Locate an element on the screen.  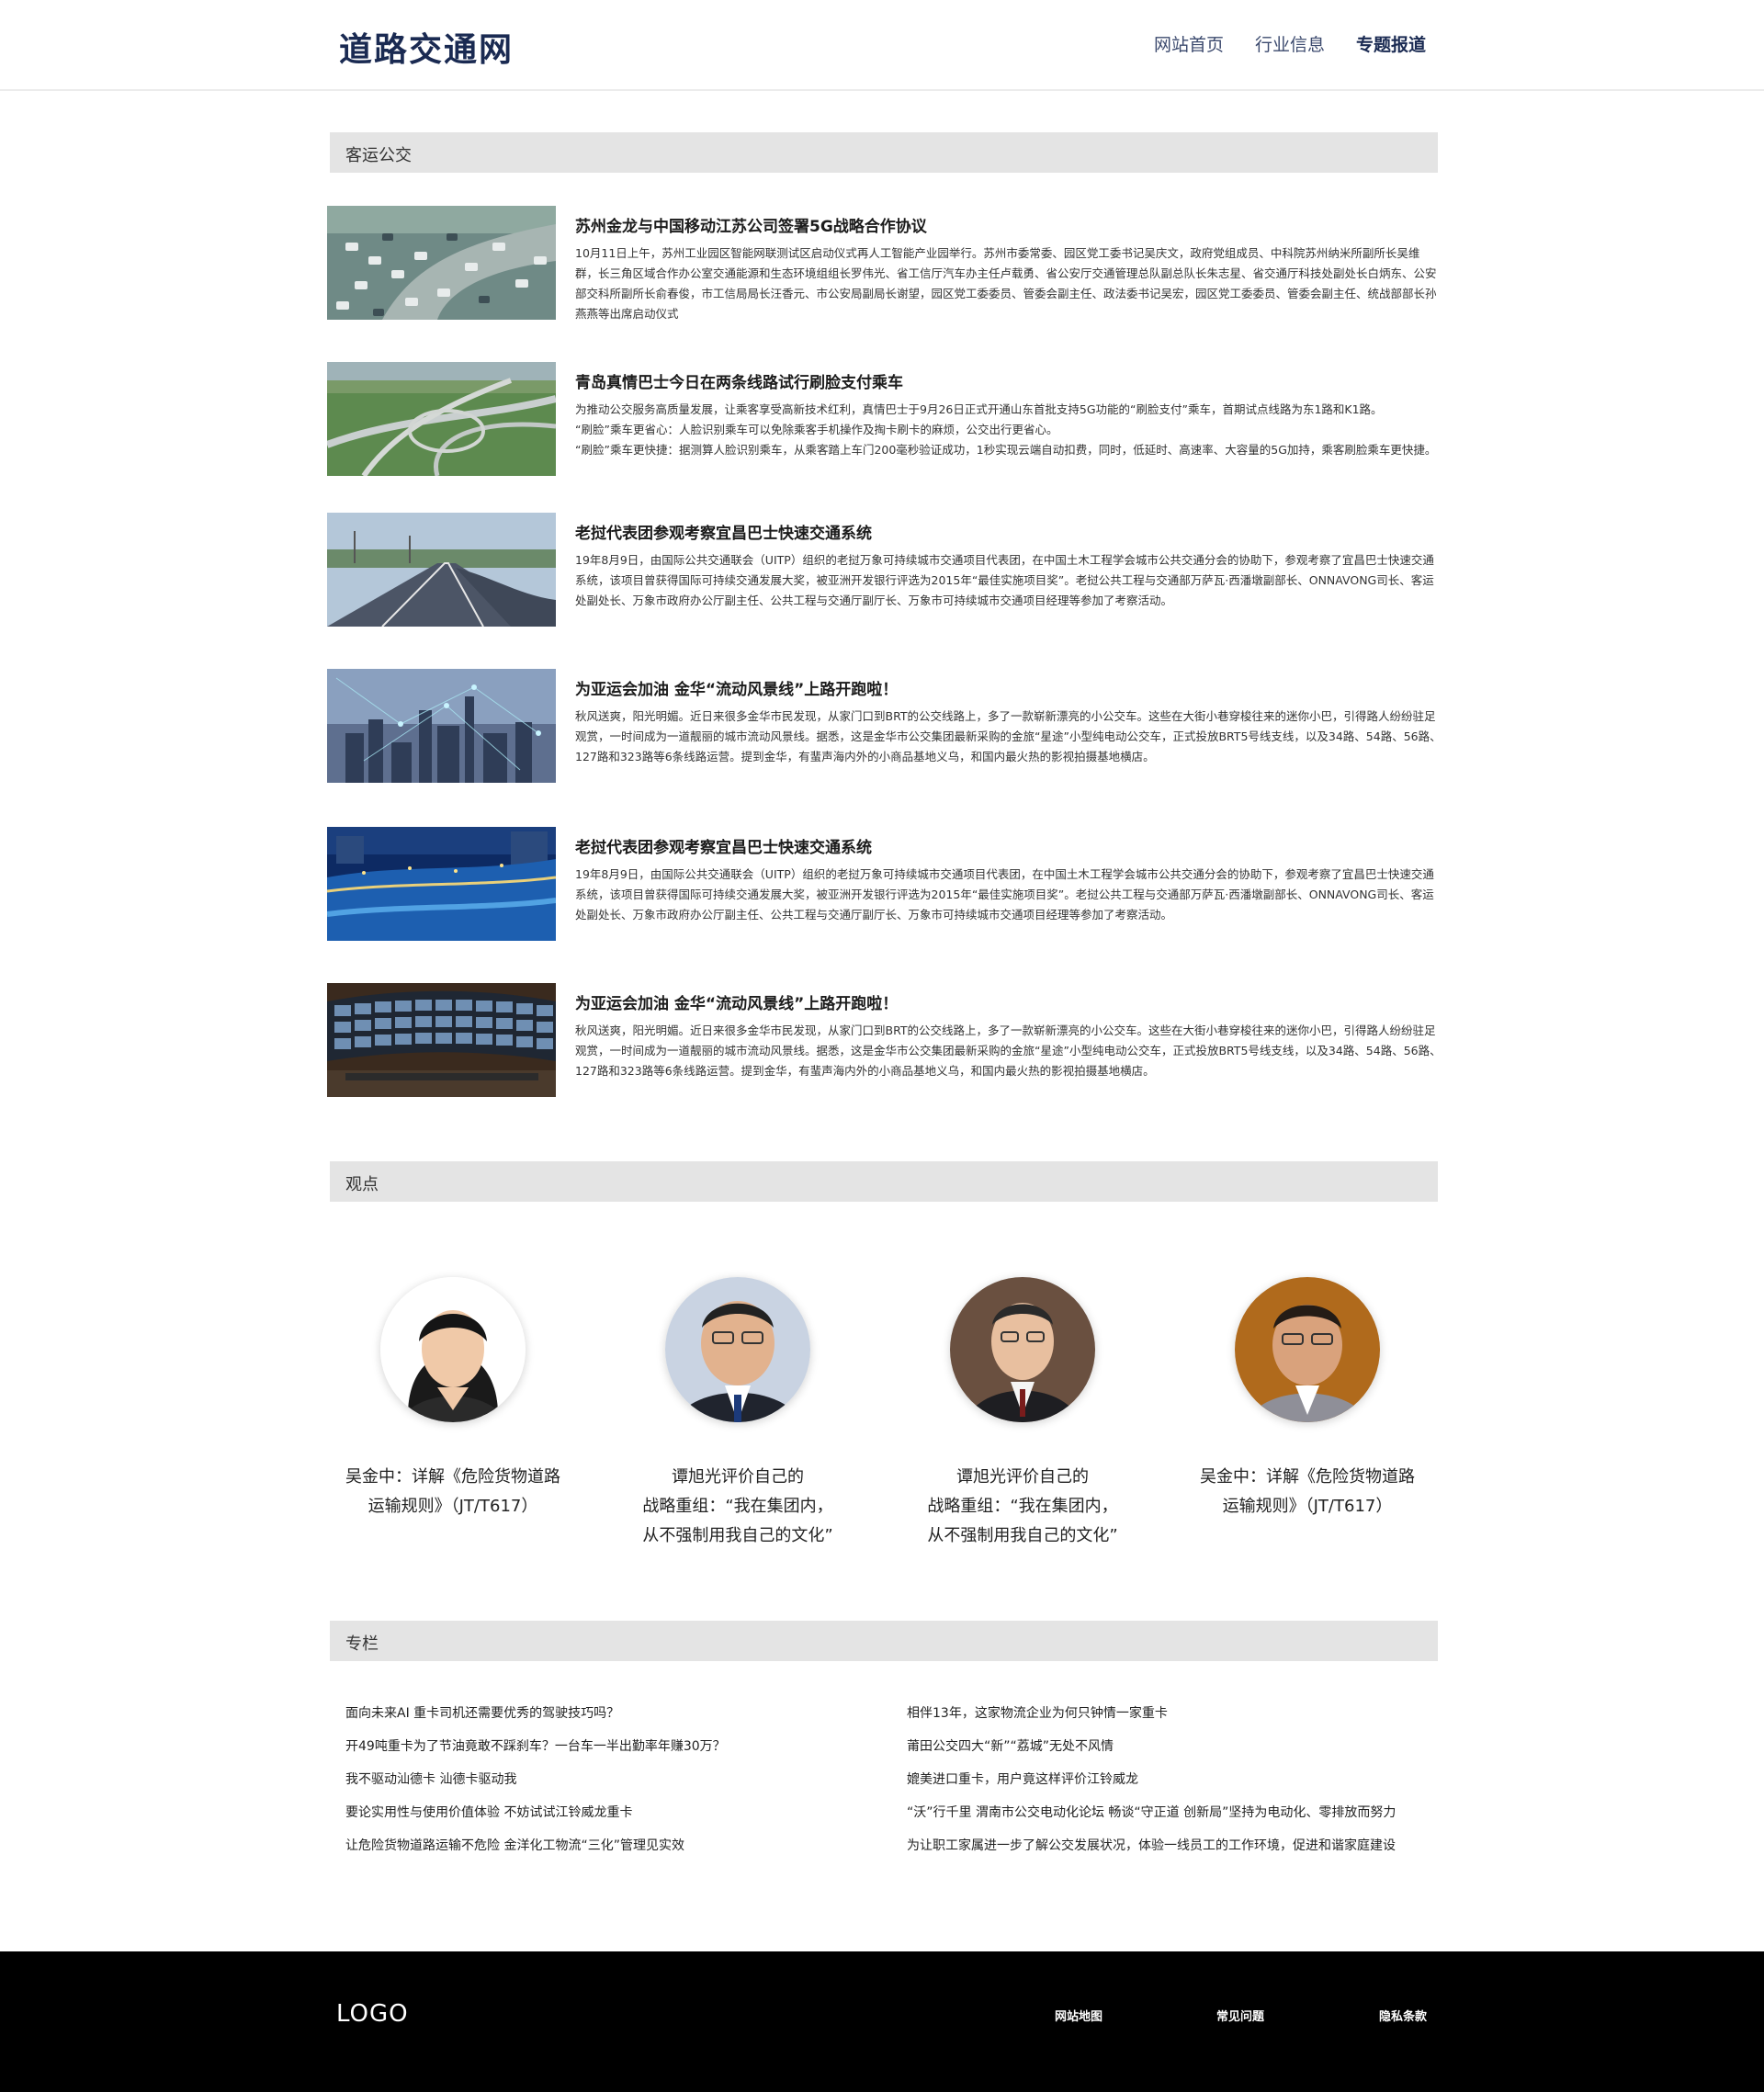
section-header-opinion: 观点 is located at coordinates (884, 1182).